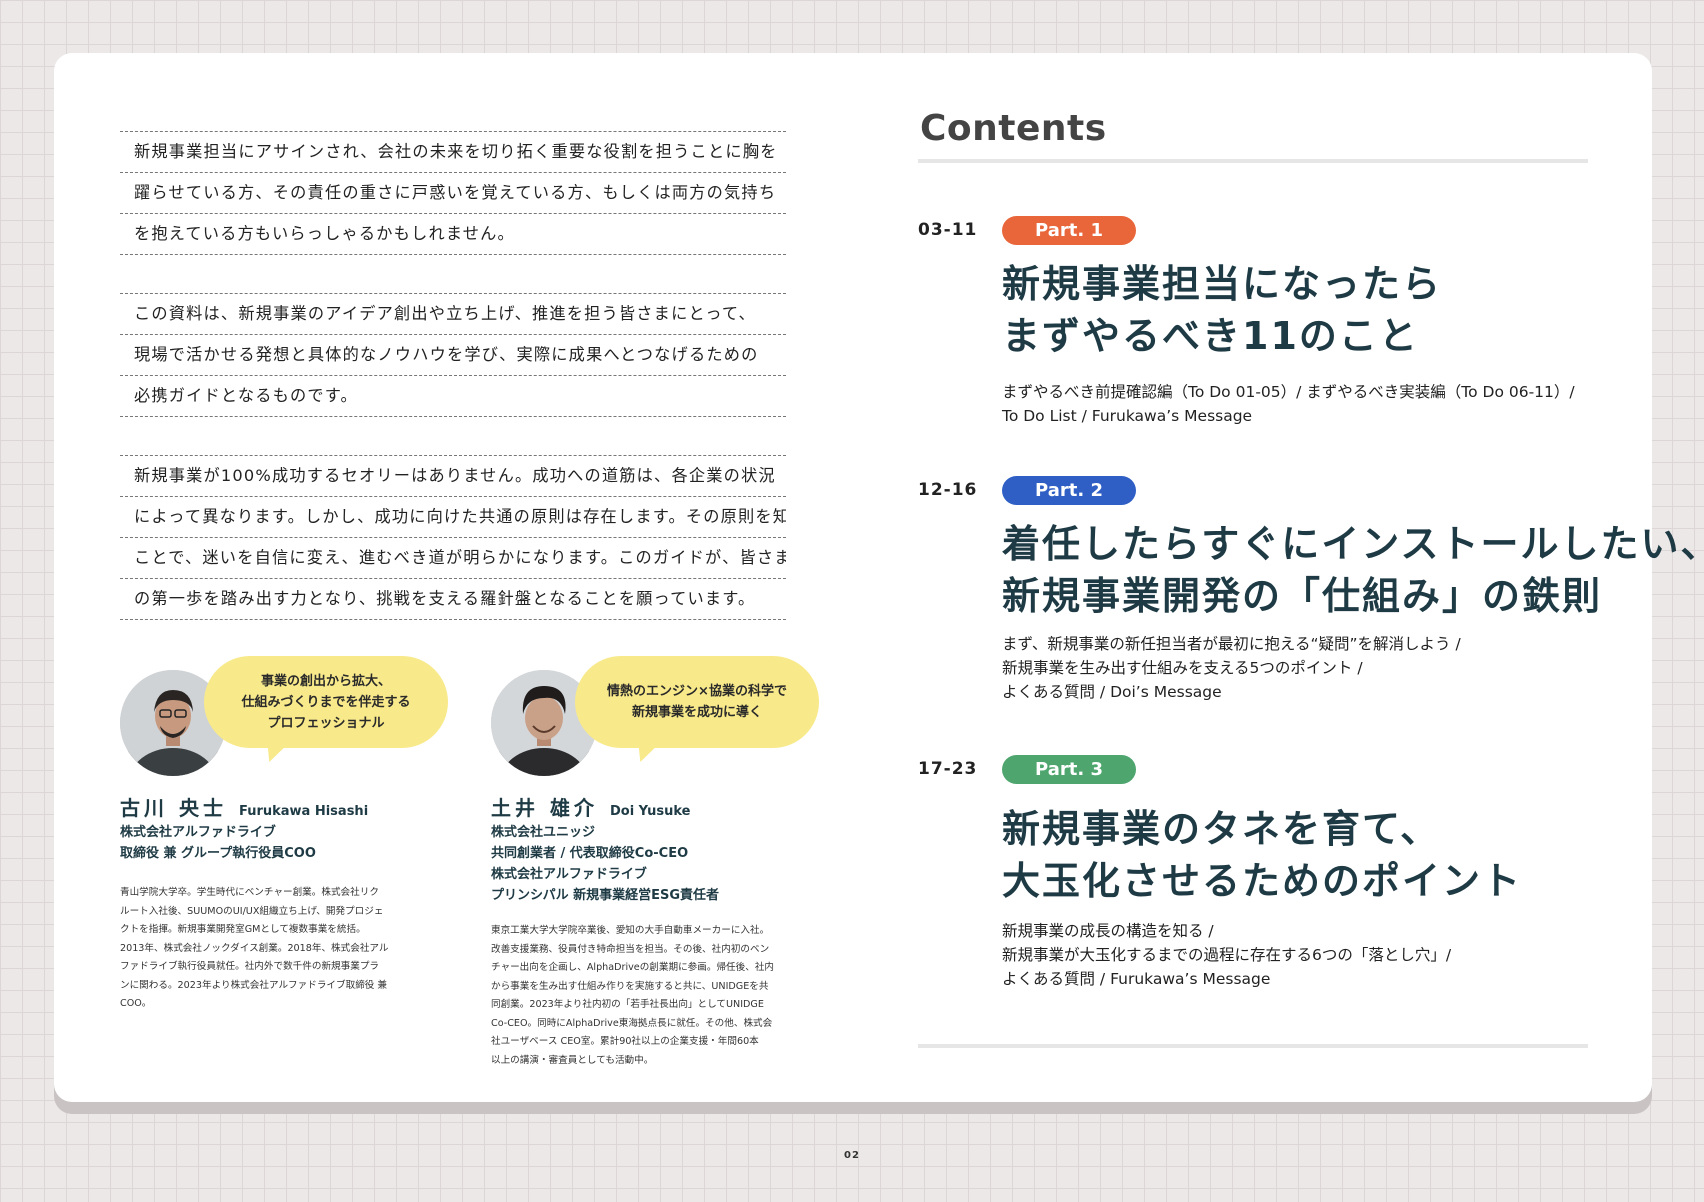 Image resolution: width=1704 pixels, height=1202 pixels. Describe the element at coordinates (1353, 544) in the screenshot. I see `part-title-line: 着任したらすぐにインストールしたい、` at that location.